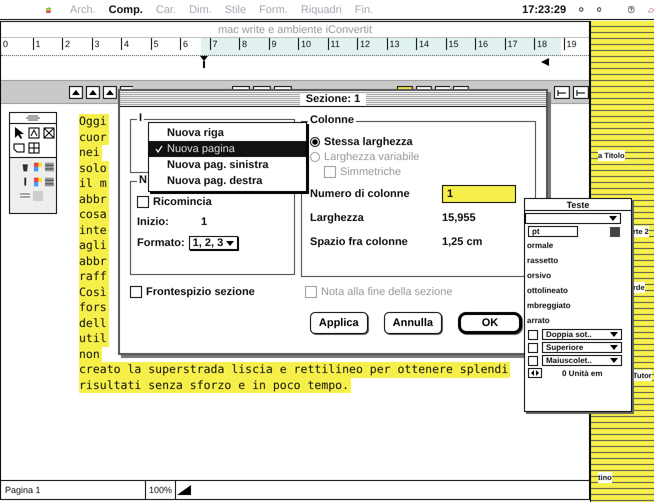 This screenshot has height=502, width=654. What do you see at coordinates (519, 44) in the screenshot?
I see `ruler-number: 17` at bounding box center [519, 44].